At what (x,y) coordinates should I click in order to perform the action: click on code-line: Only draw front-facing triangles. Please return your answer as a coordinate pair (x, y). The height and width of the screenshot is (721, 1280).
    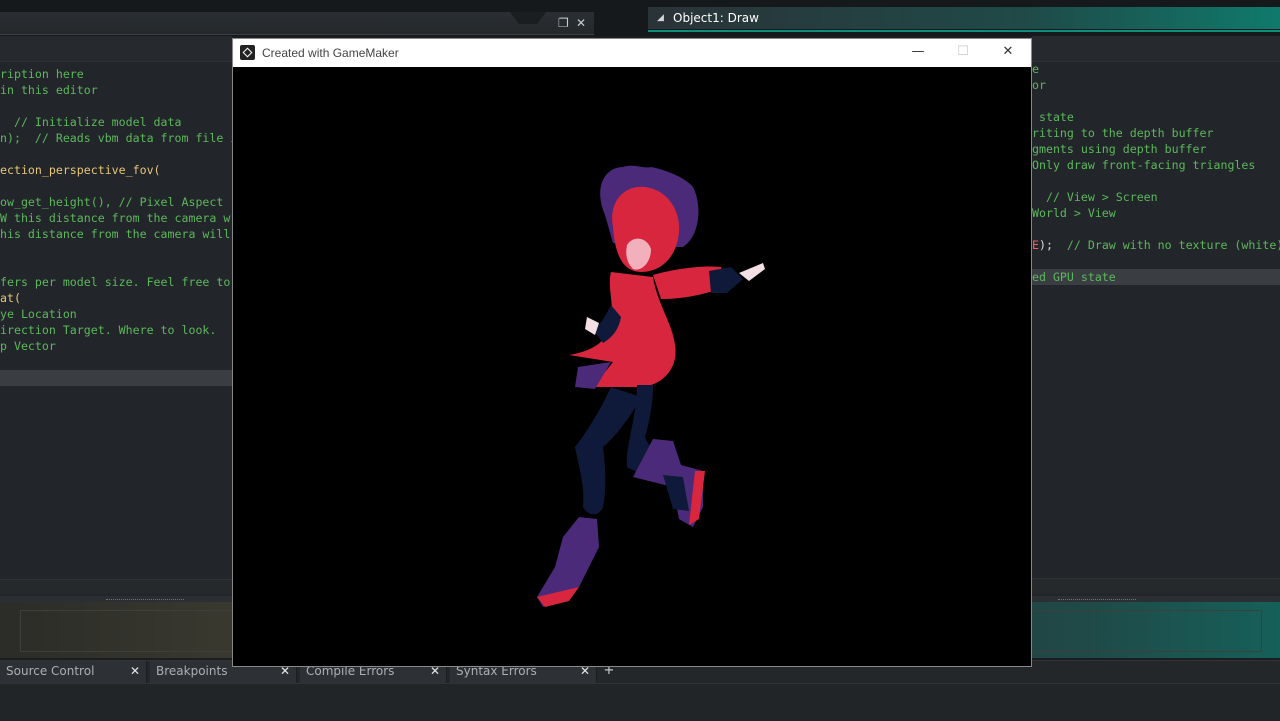
    Looking at the image, I should click on (1144, 165).